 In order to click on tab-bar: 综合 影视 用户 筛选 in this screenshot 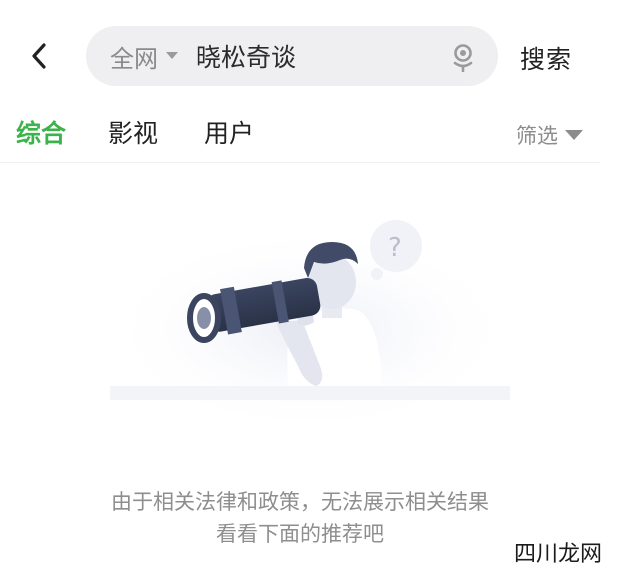, I will do `click(320, 131)`.